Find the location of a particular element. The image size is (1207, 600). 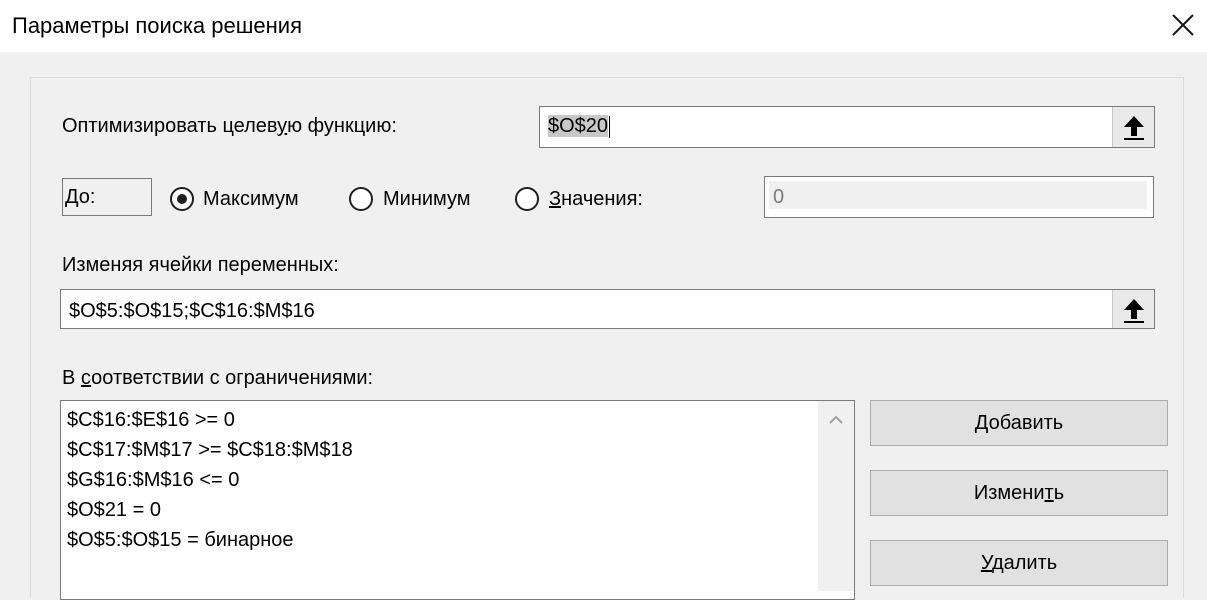

delete-button: Удалить is located at coordinates (1019, 563).